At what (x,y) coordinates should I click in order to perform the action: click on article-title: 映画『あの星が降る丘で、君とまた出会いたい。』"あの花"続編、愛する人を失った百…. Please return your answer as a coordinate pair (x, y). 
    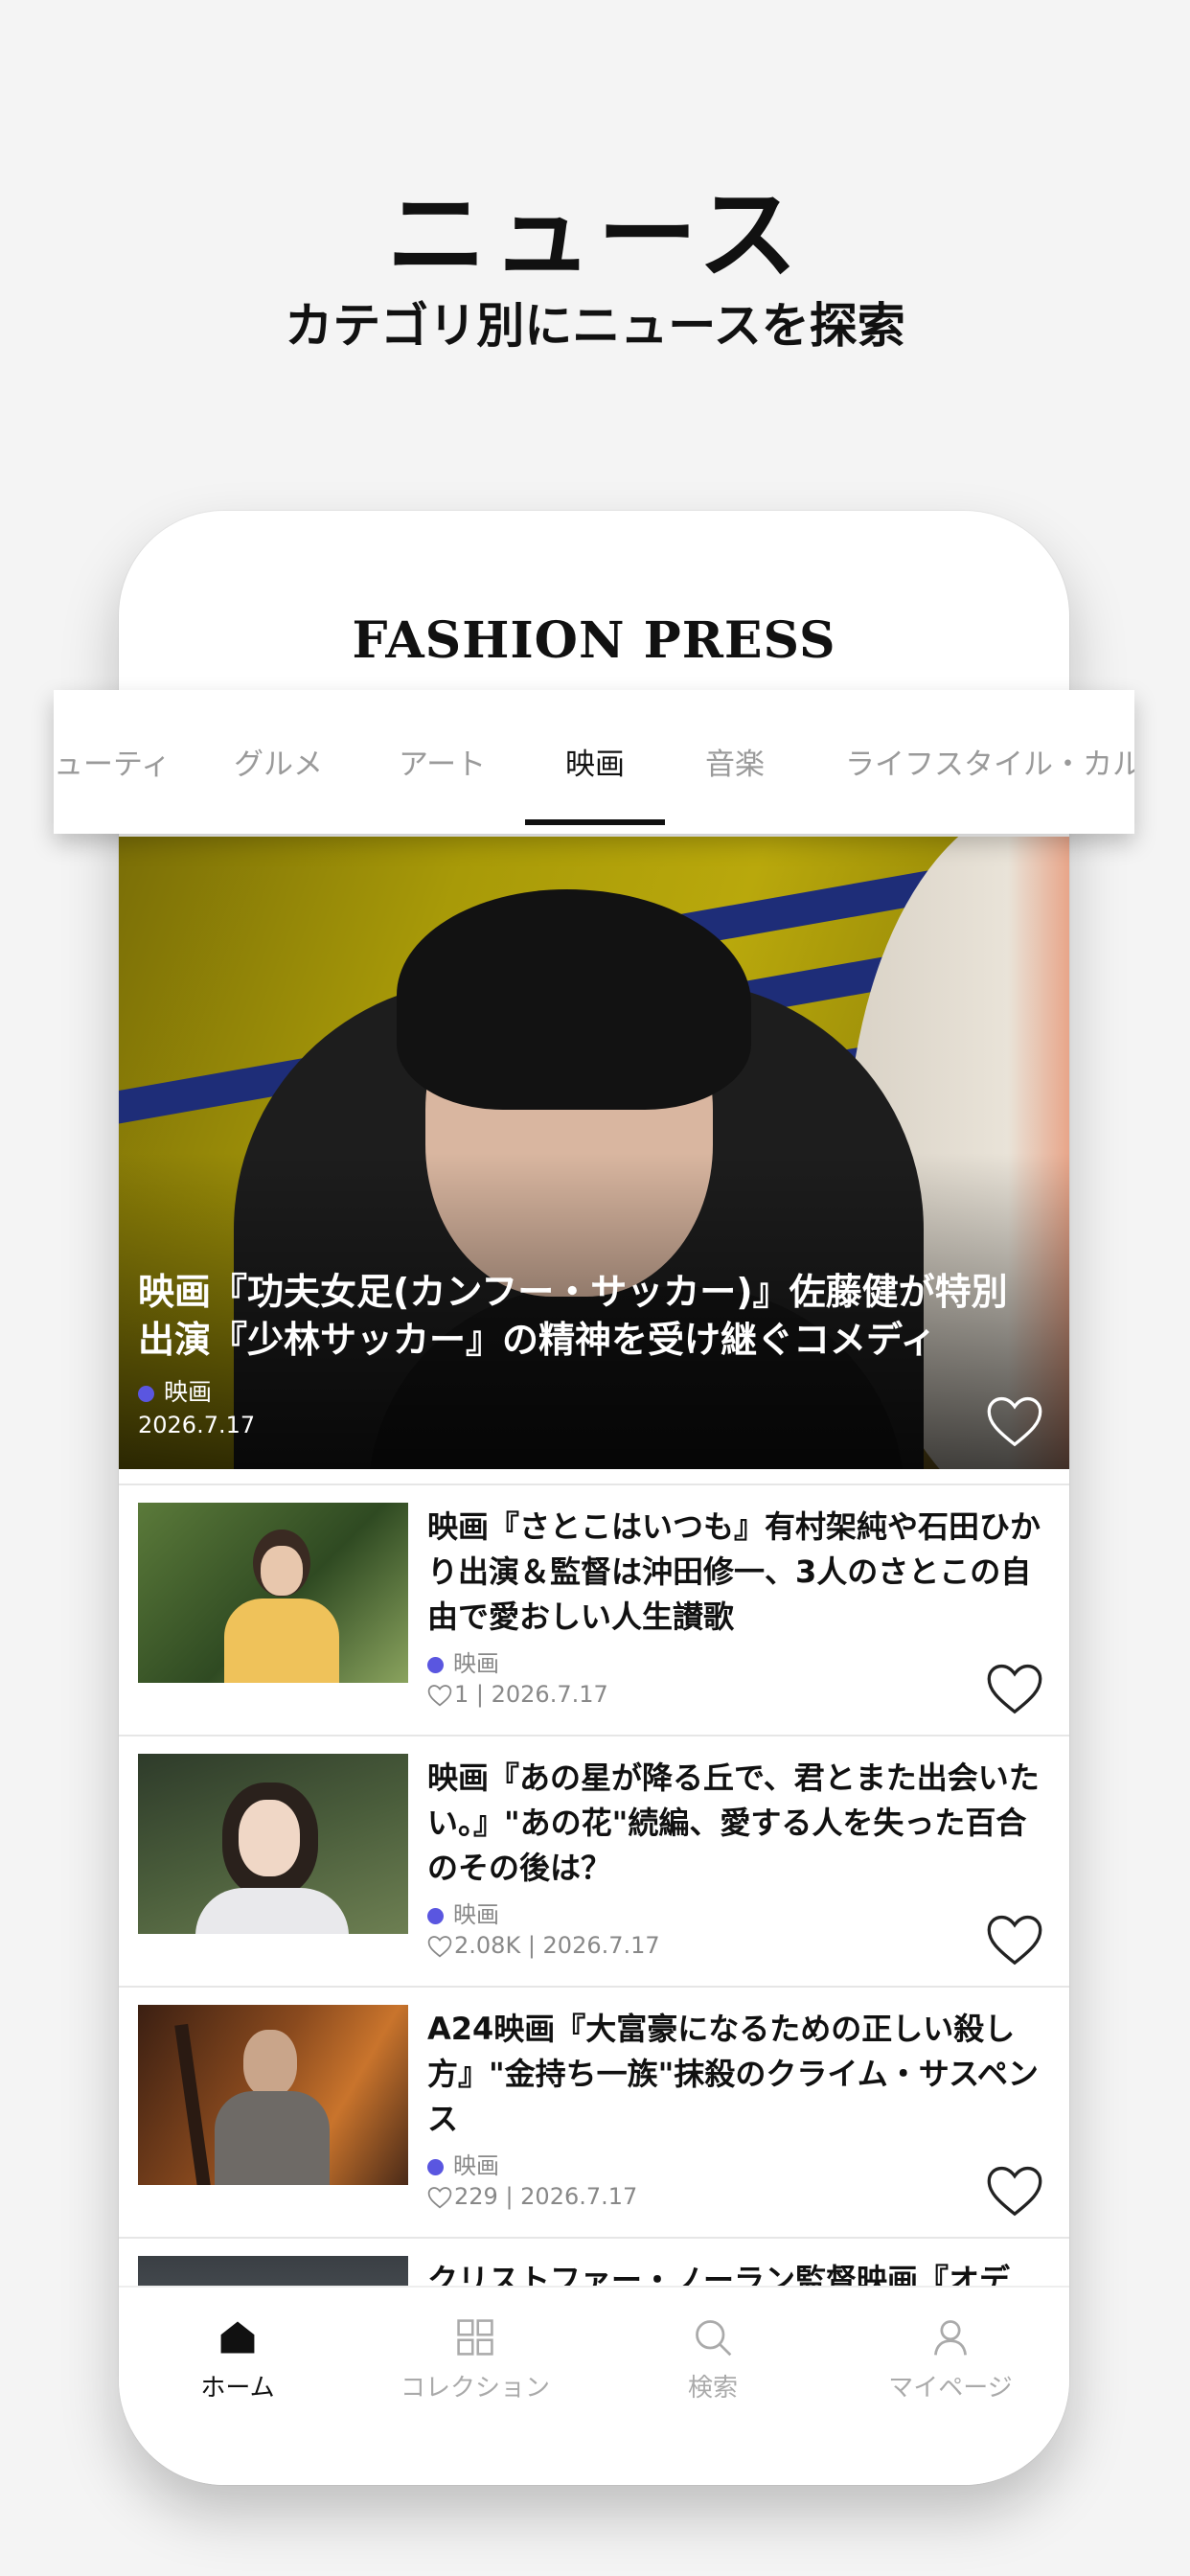
    Looking at the image, I should click on (734, 1823).